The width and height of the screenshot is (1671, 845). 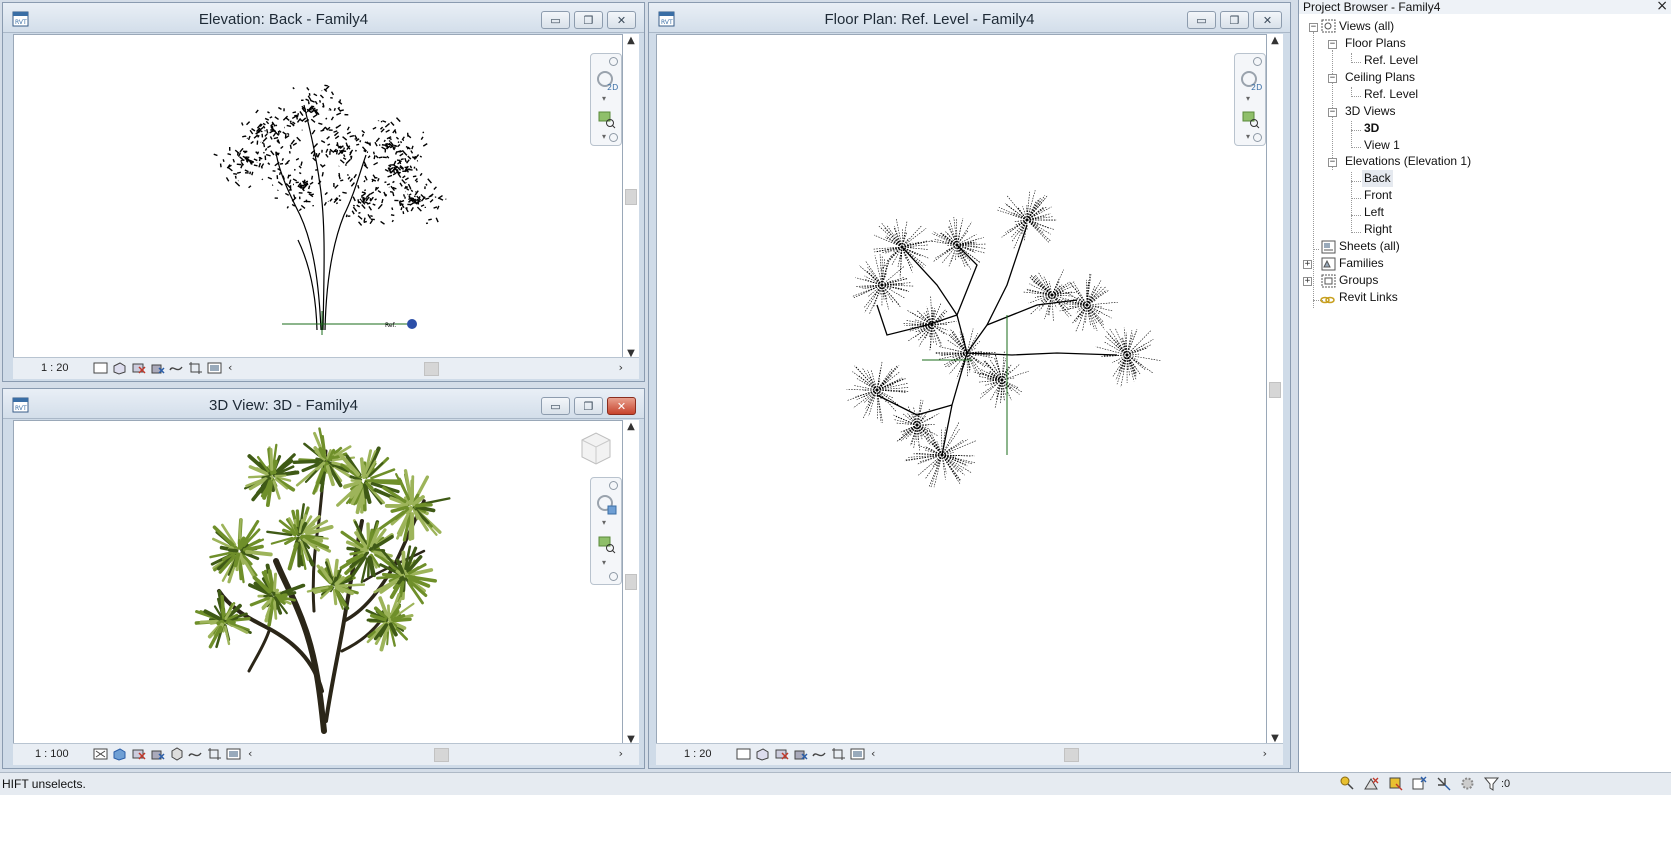 I want to click on 3d-horizontal-scrollbar: ‹ ›, so click(x=435, y=755).